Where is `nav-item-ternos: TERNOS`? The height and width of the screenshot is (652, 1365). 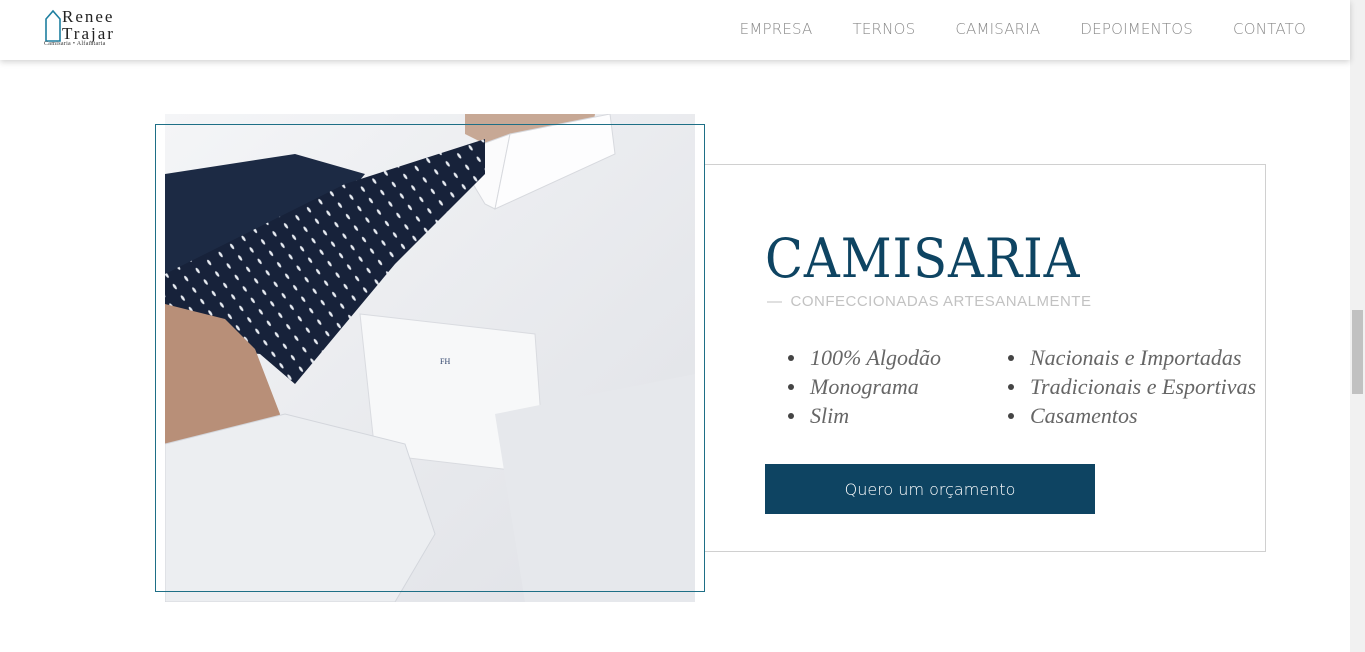
nav-item-ternos: TERNOS is located at coordinates (884, 29).